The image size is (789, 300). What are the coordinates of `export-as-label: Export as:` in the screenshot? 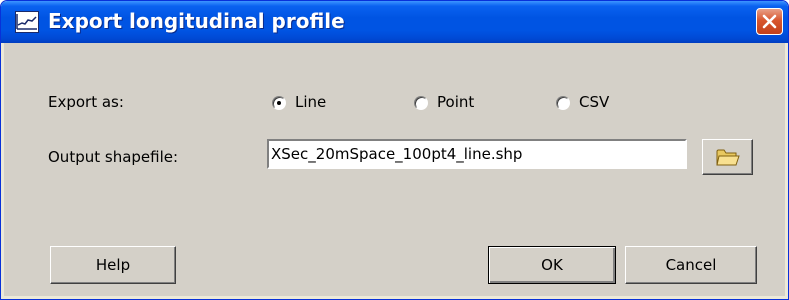 It's located at (86, 102).